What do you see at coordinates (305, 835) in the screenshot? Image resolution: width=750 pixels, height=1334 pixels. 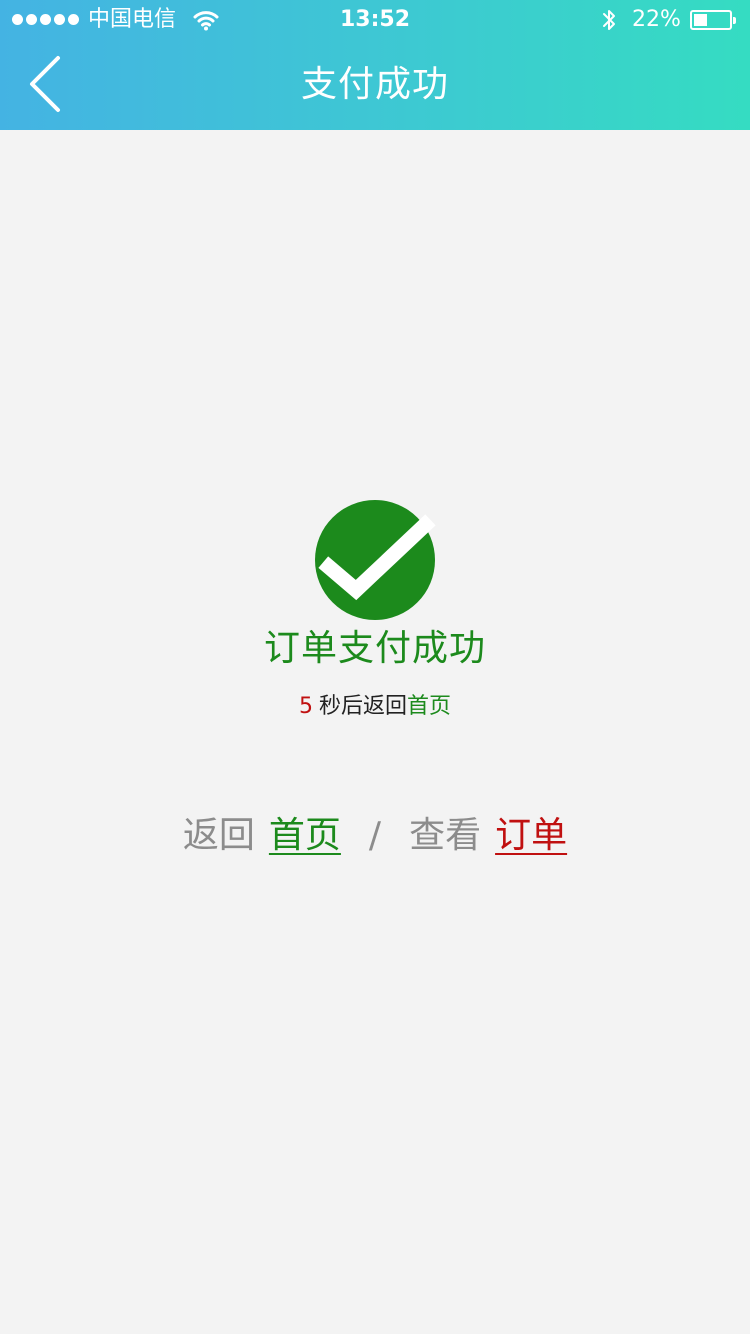 I see `home-link: 首页` at bounding box center [305, 835].